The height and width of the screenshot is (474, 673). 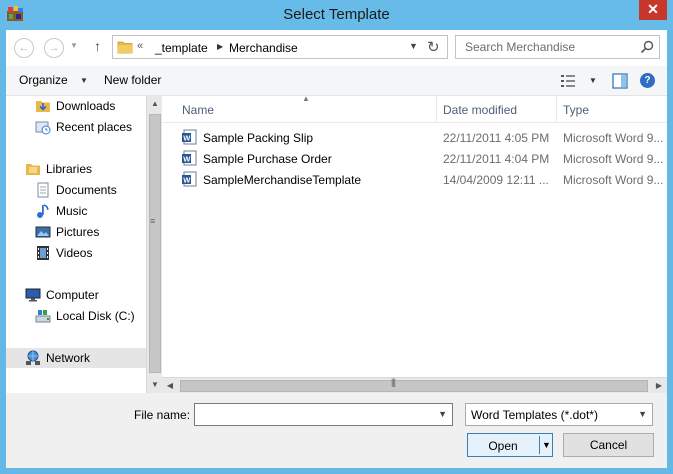 What do you see at coordinates (647, 80) in the screenshot?
I see `help-icon: ?` at bounding box center [647, 80].